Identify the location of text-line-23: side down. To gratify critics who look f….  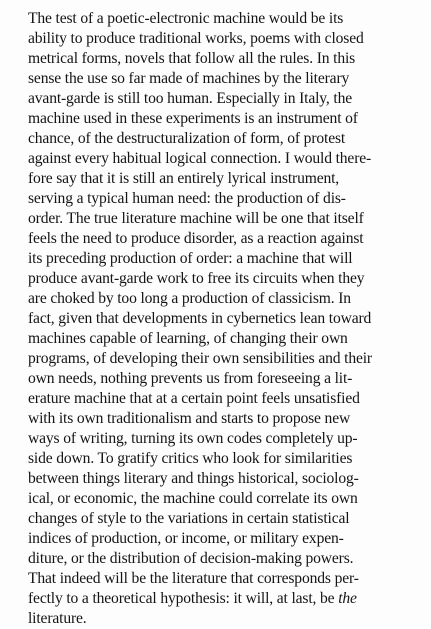
(190, 458).